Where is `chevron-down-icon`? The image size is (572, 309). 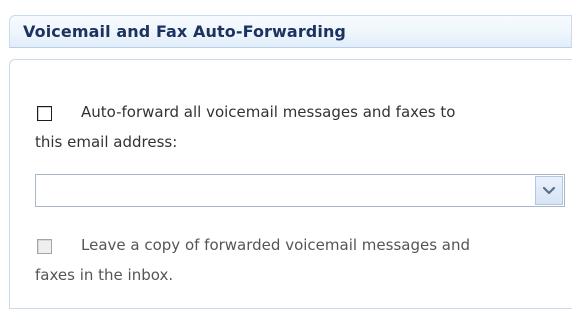
chevron-down-icon is located at coordinates (549, 190).